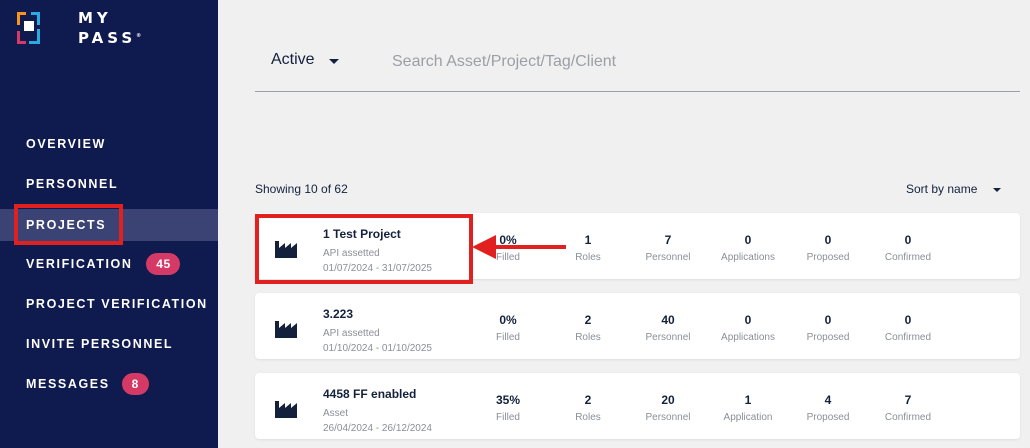  I want to click on brand-line-2: PASS, so click(107, 38).